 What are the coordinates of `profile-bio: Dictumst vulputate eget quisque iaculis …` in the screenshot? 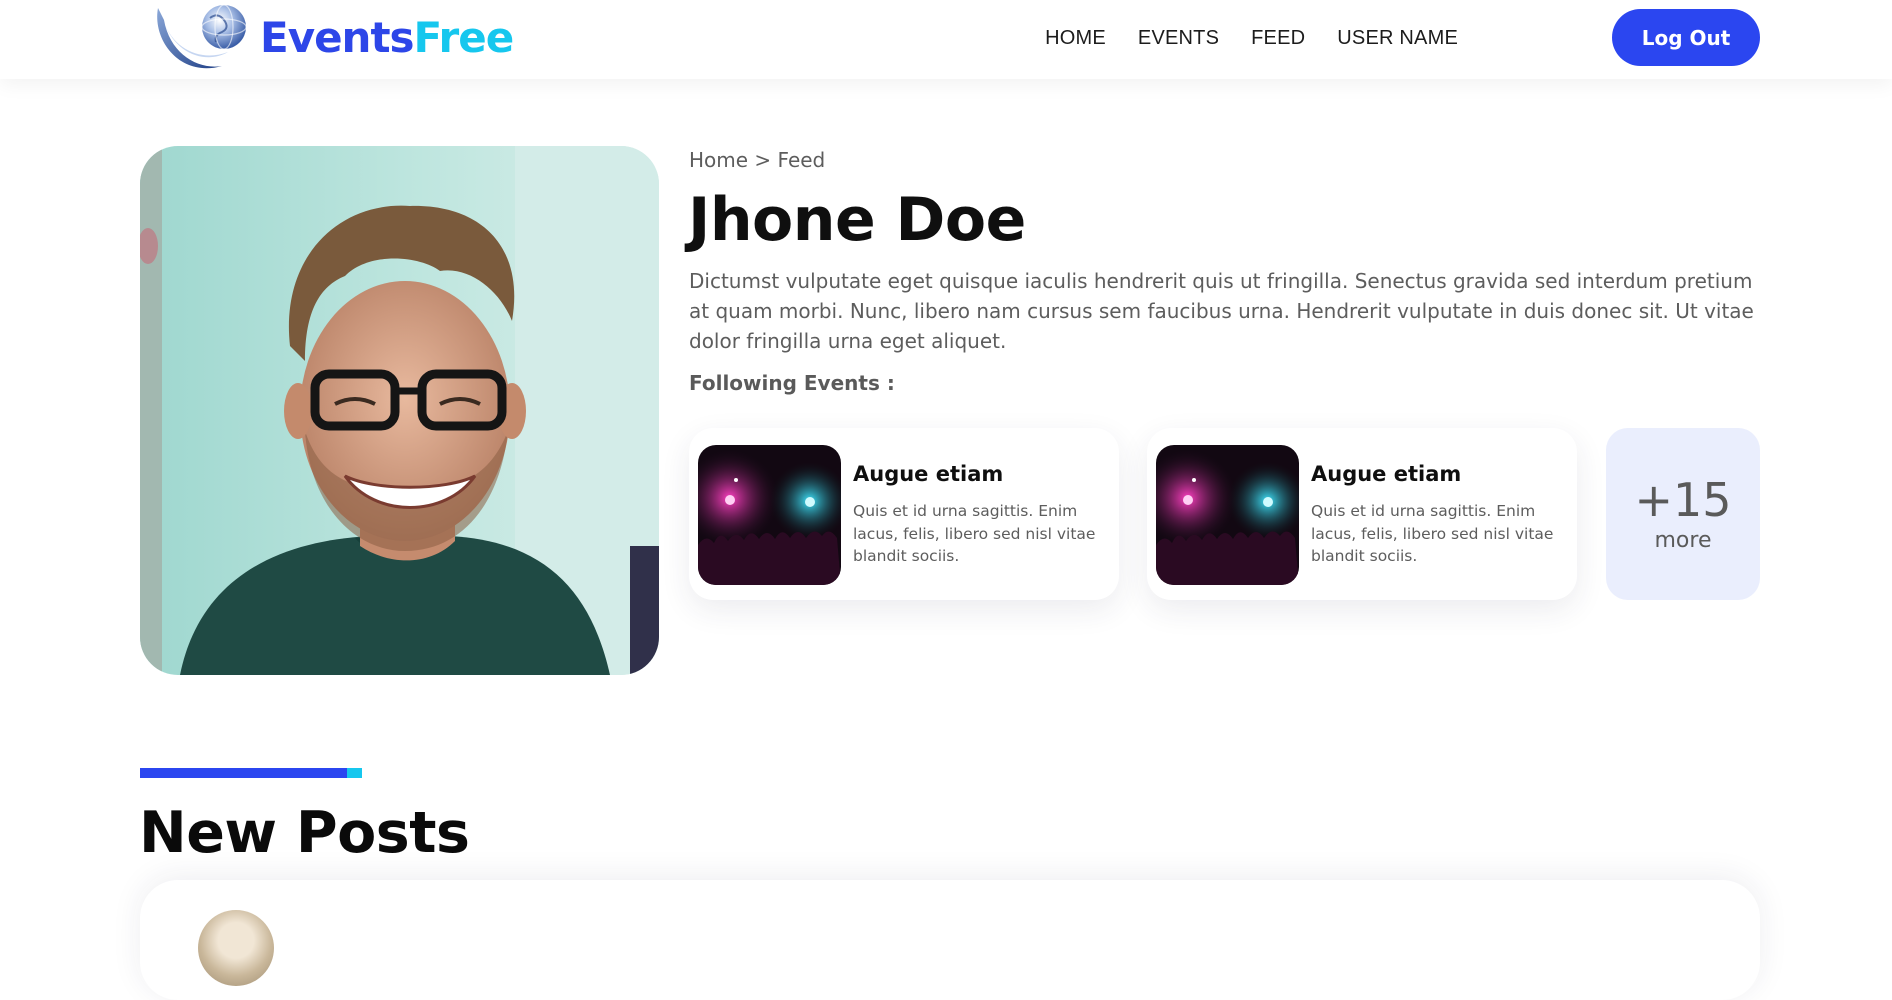 It's located at (1221, 311).